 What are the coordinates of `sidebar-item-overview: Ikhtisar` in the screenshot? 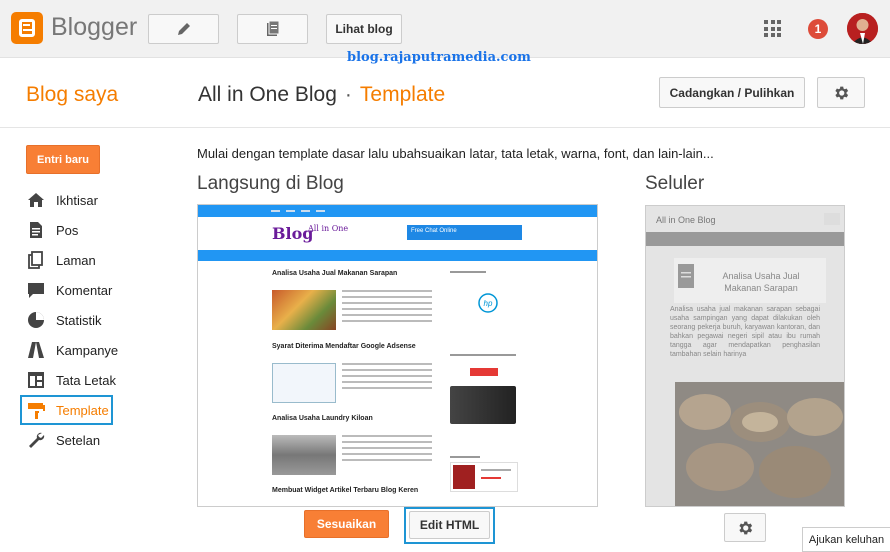 It's located at (95, 200).